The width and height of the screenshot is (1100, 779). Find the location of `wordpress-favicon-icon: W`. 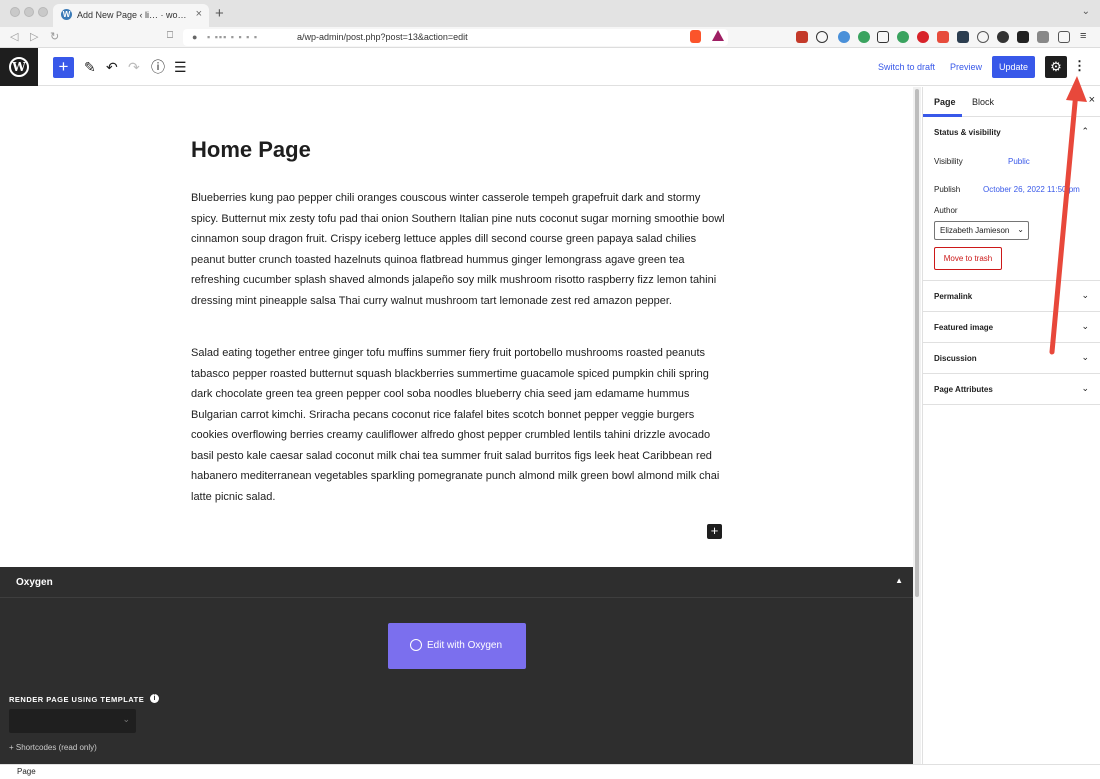

wordpress-favicon-icon: W is located at coordinates (66, 14).